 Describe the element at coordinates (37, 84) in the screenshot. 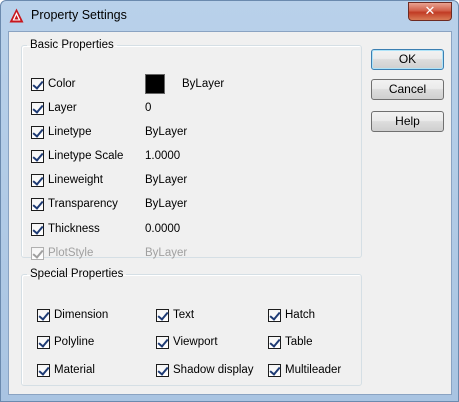

I see `color-checkbox` at that location.